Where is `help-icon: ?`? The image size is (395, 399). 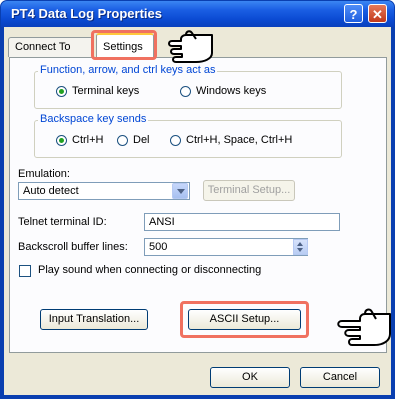 help-icon: ? is located at coordinates (353, 14).